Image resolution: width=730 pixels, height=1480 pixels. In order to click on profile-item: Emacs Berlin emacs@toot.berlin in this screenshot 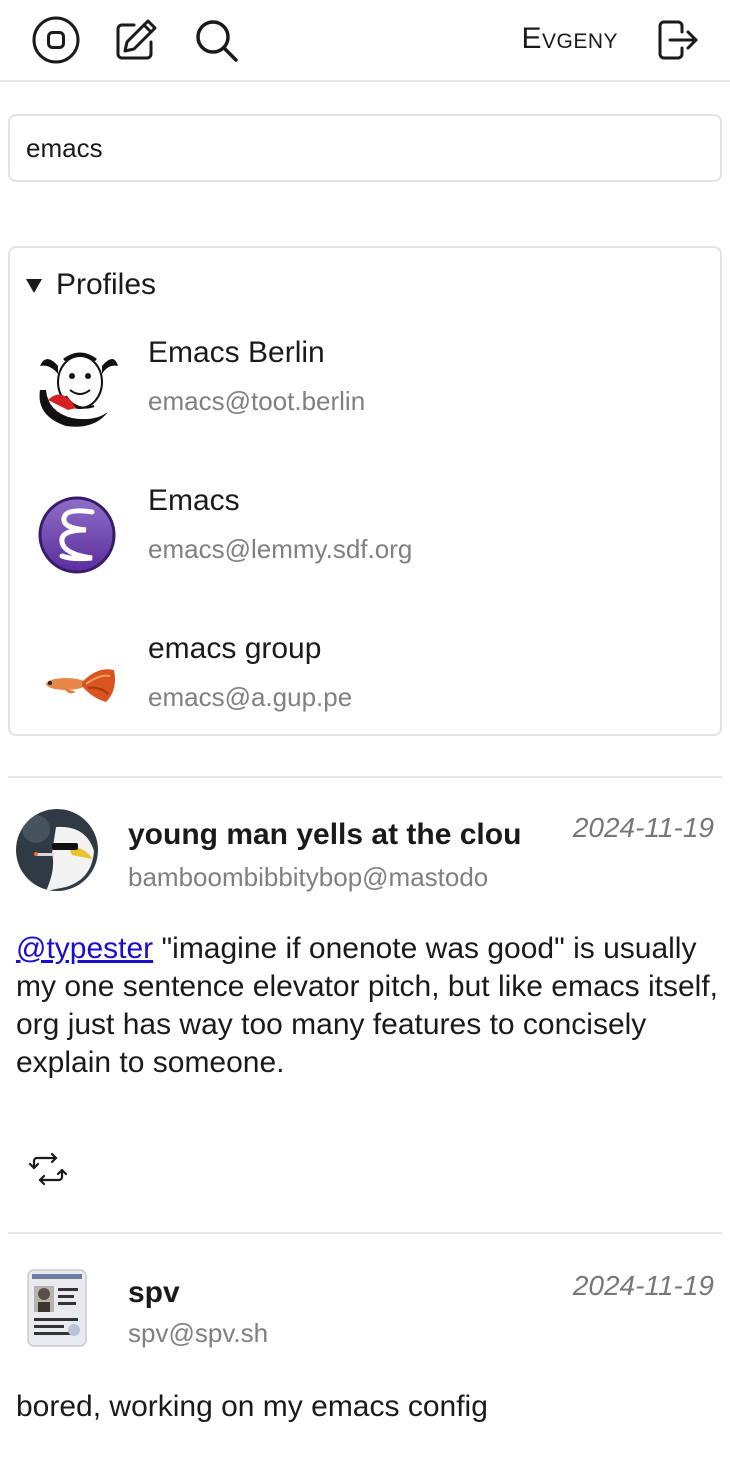, I will do `click(368, 396)`.